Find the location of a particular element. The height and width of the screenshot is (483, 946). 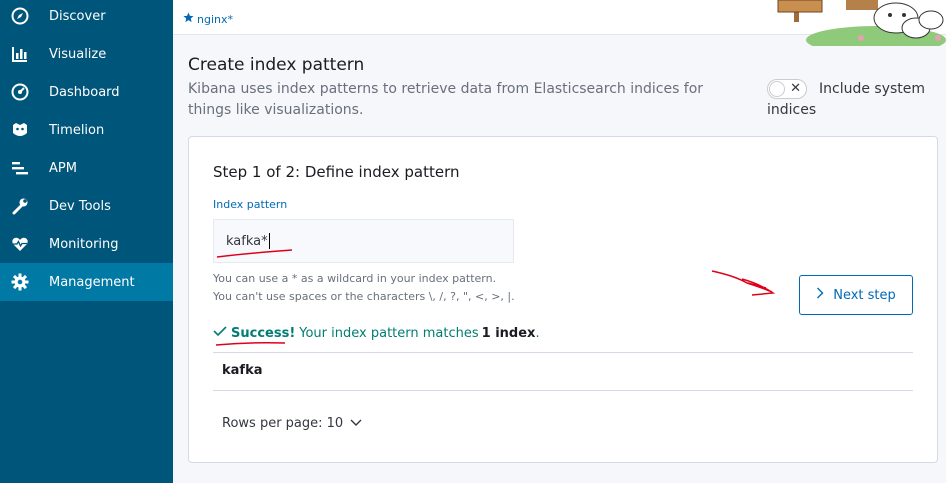

bar-chart-icon is located at coordinates (20, 54).